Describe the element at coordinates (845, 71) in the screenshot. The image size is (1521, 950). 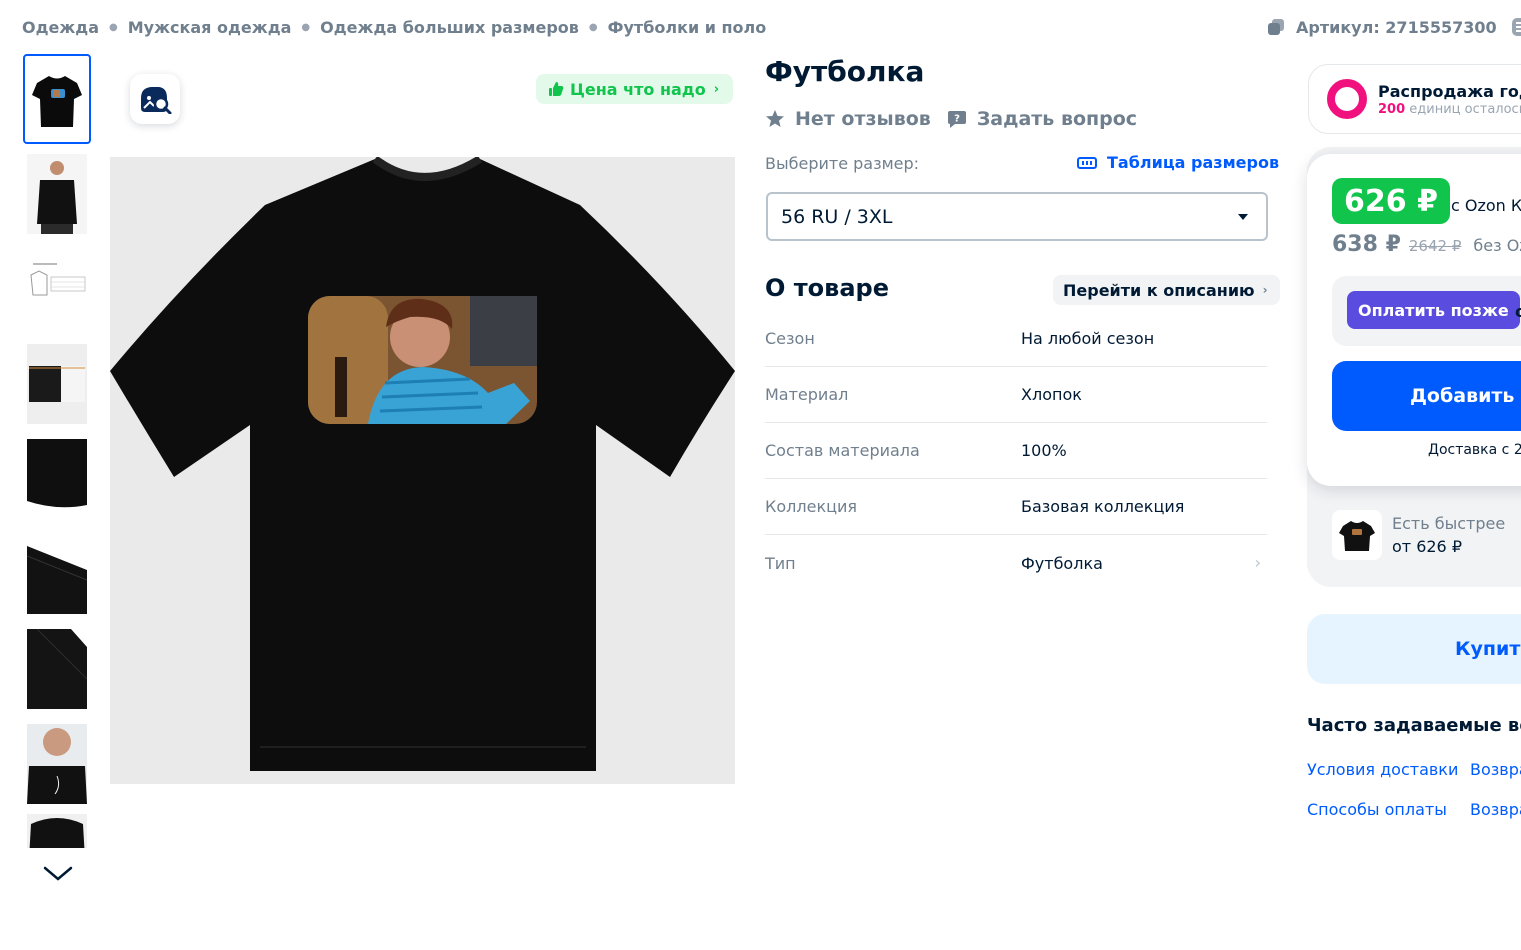
I see `product-title: Футболка` at that location.